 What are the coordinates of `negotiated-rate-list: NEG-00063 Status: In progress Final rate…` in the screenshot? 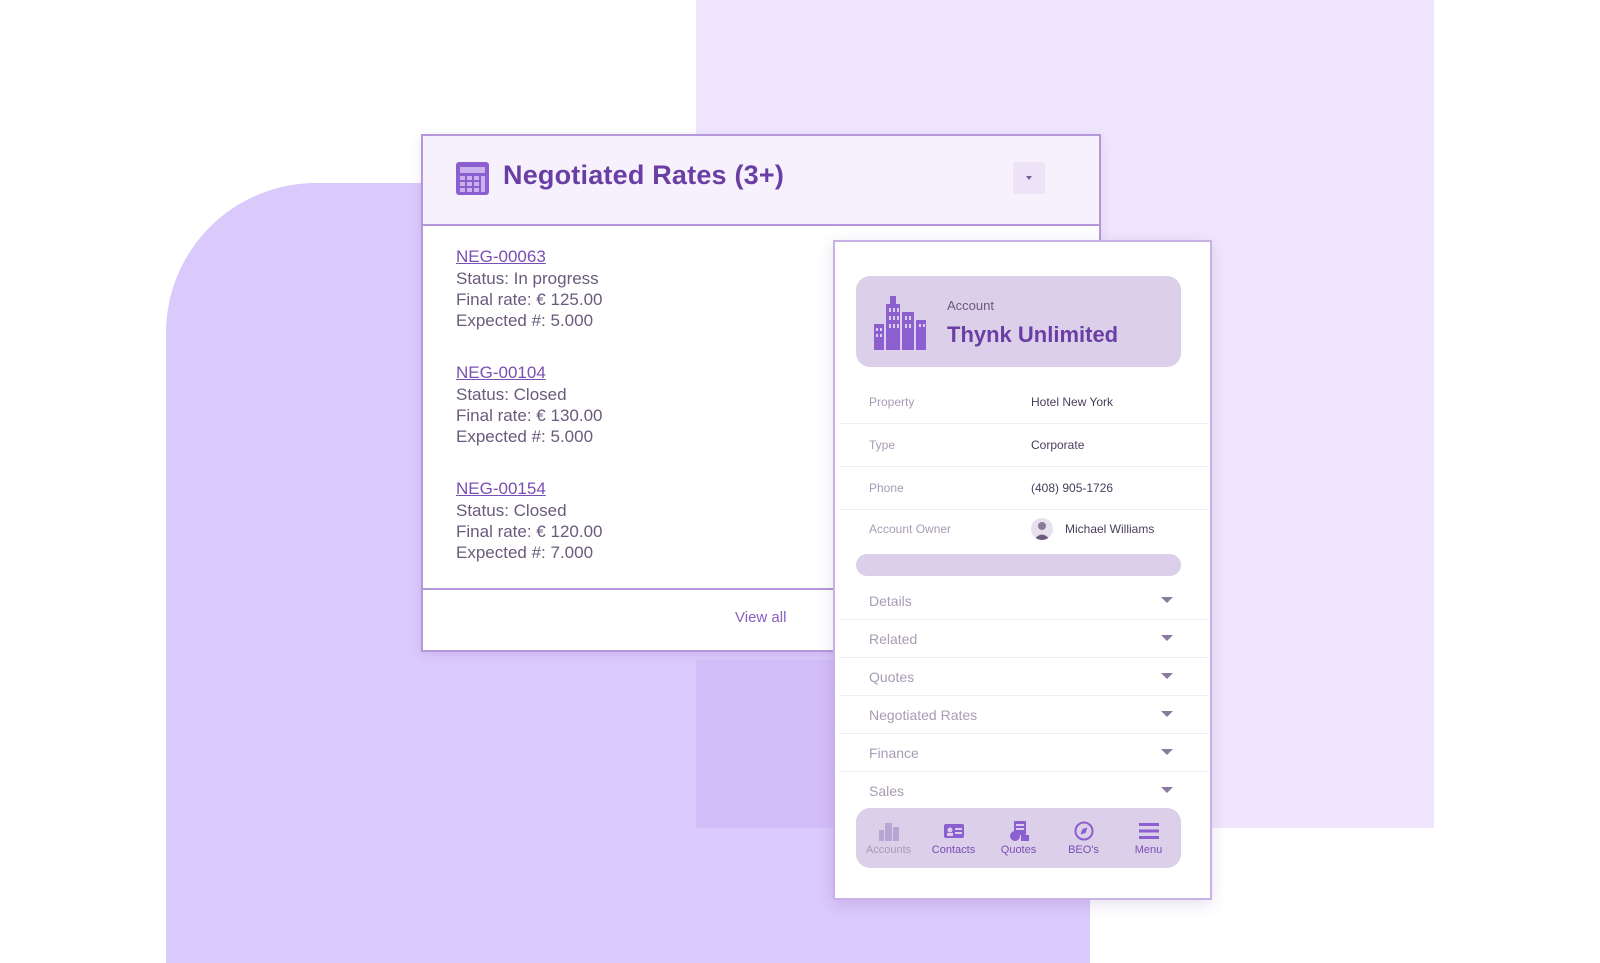 It's located at (529, 420).